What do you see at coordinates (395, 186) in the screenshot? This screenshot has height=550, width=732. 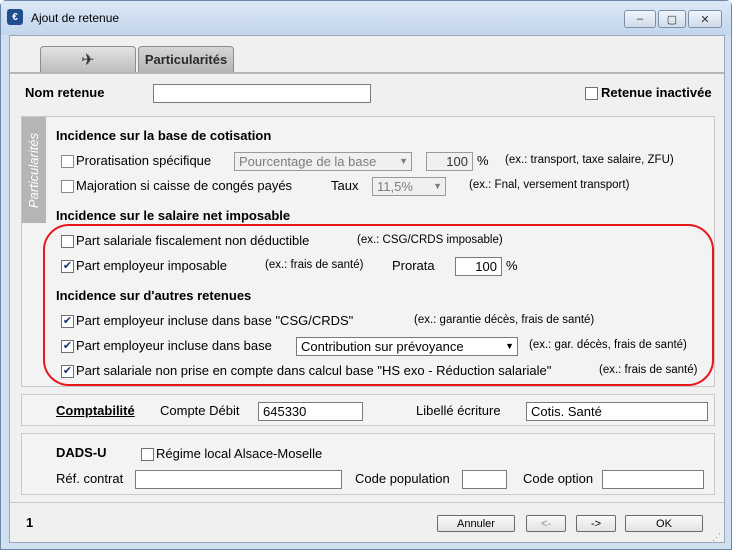 I see `taux-select-value: 11,5%` at bounding box center [395, 186].